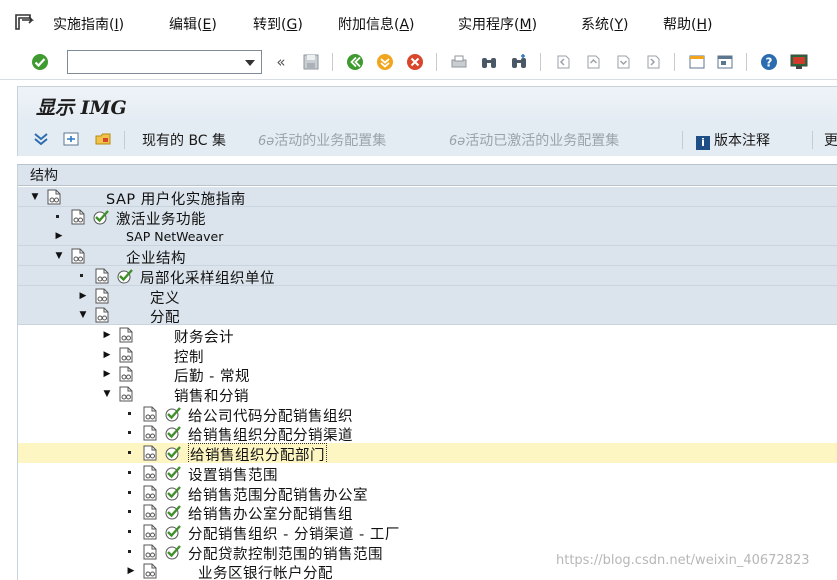 This screenshot has height=580, width=837. Describe the element at coordinates (153, 62) in the screenshot. I see `command-input` at that location.